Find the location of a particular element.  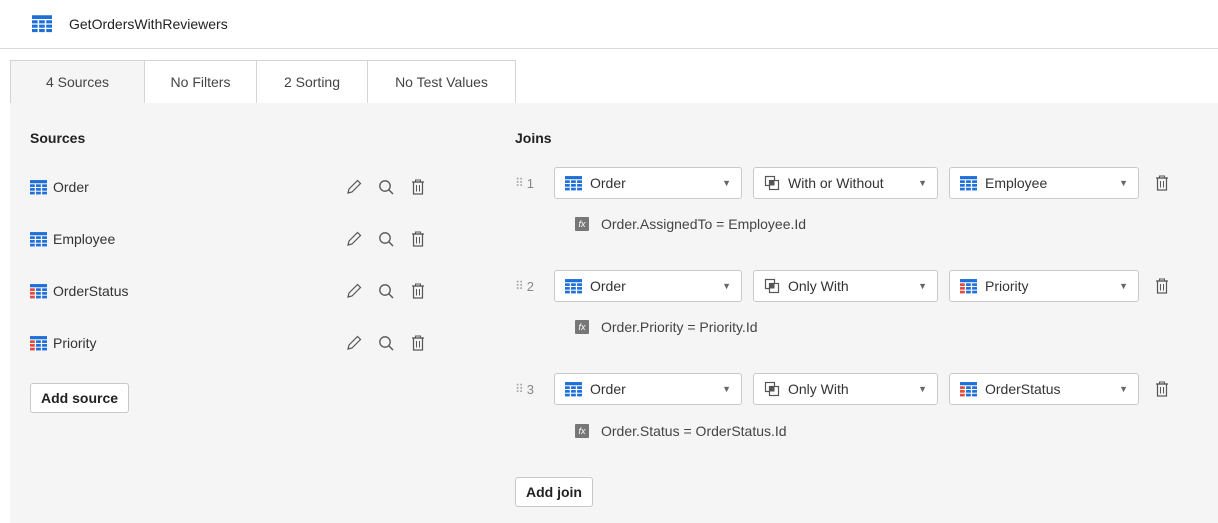

tab-filters: No Filters is located at coordinates (200, 81).